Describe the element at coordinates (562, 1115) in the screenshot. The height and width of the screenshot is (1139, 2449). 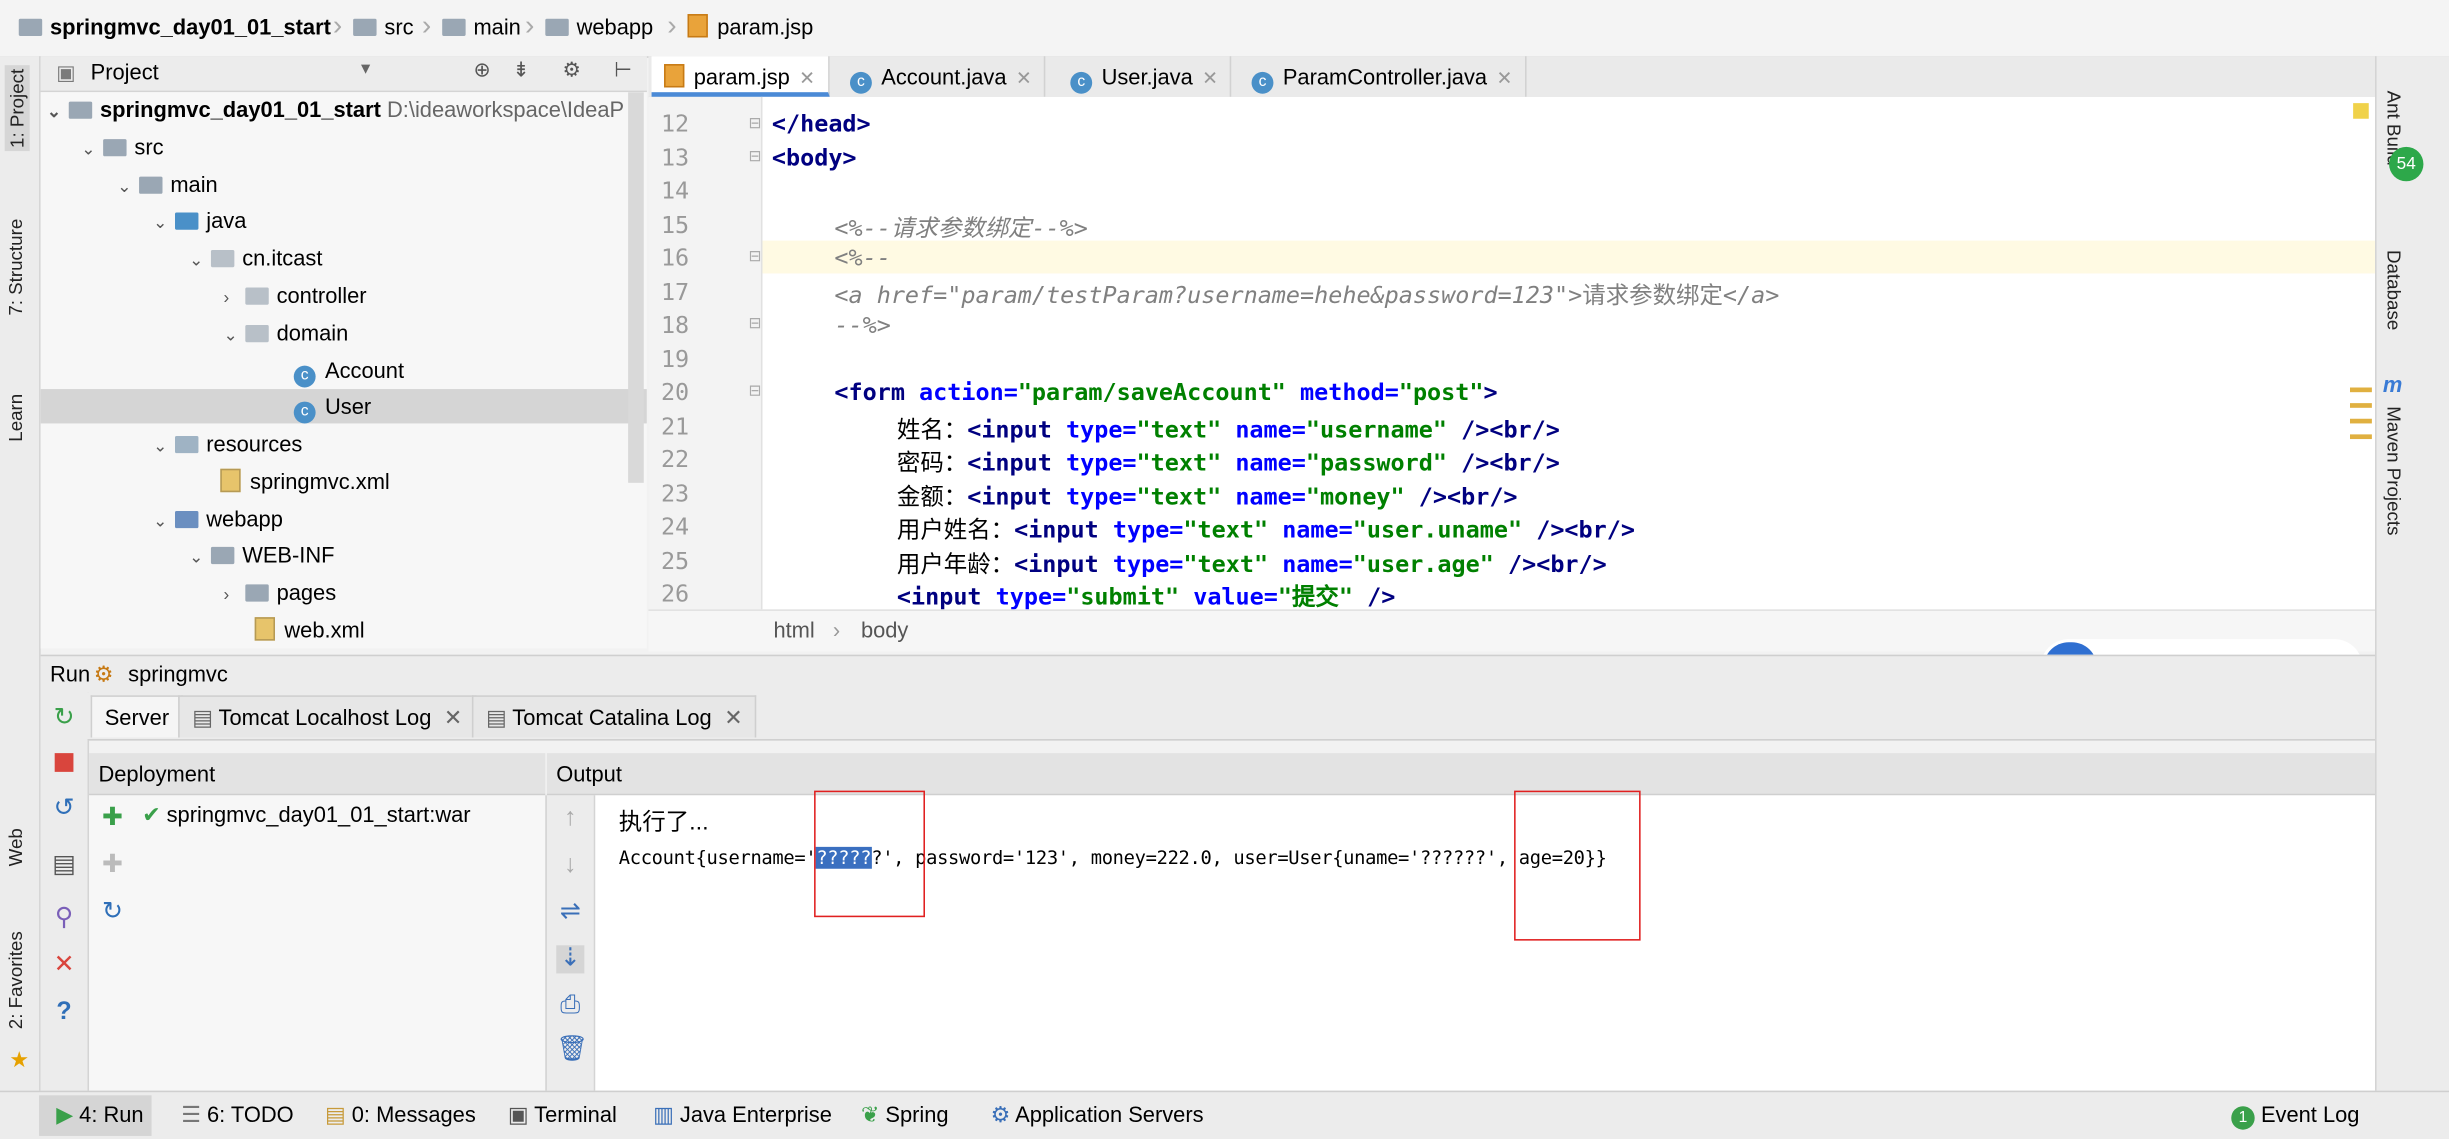
I see `tool-button-terminal: ▣ Terminal` at that location.